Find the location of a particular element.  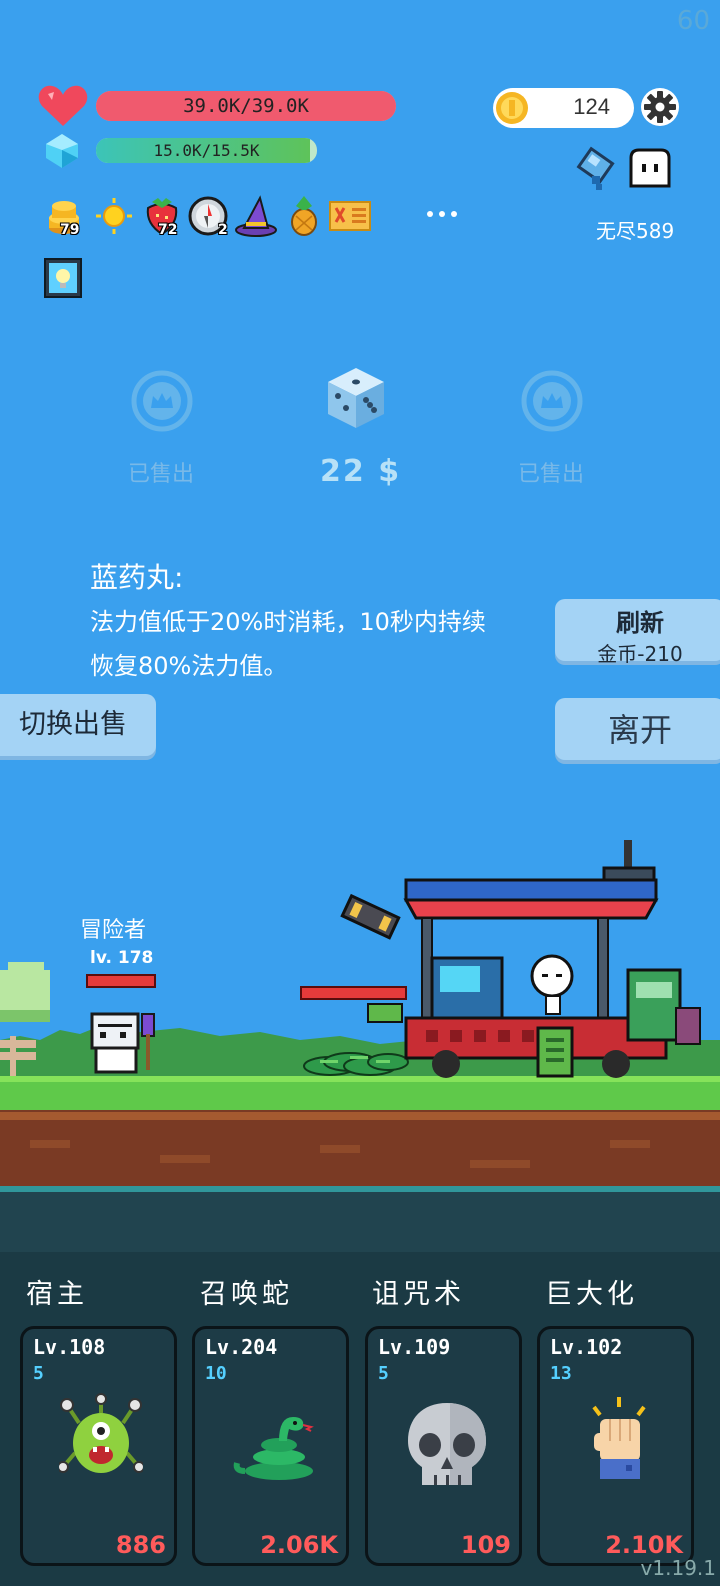

skill-card-curse: Lv.109 5 109 is located at coordinates (443, 1446).